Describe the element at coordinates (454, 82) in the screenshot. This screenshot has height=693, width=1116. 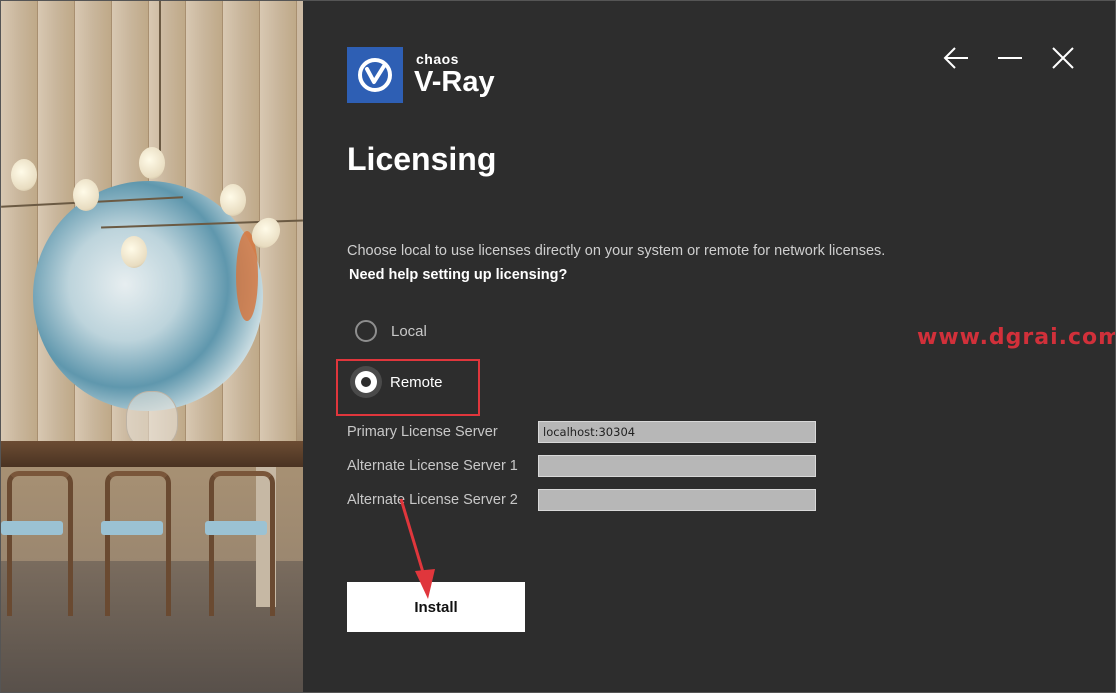
I see `brand-product: V-Ray` at that location.